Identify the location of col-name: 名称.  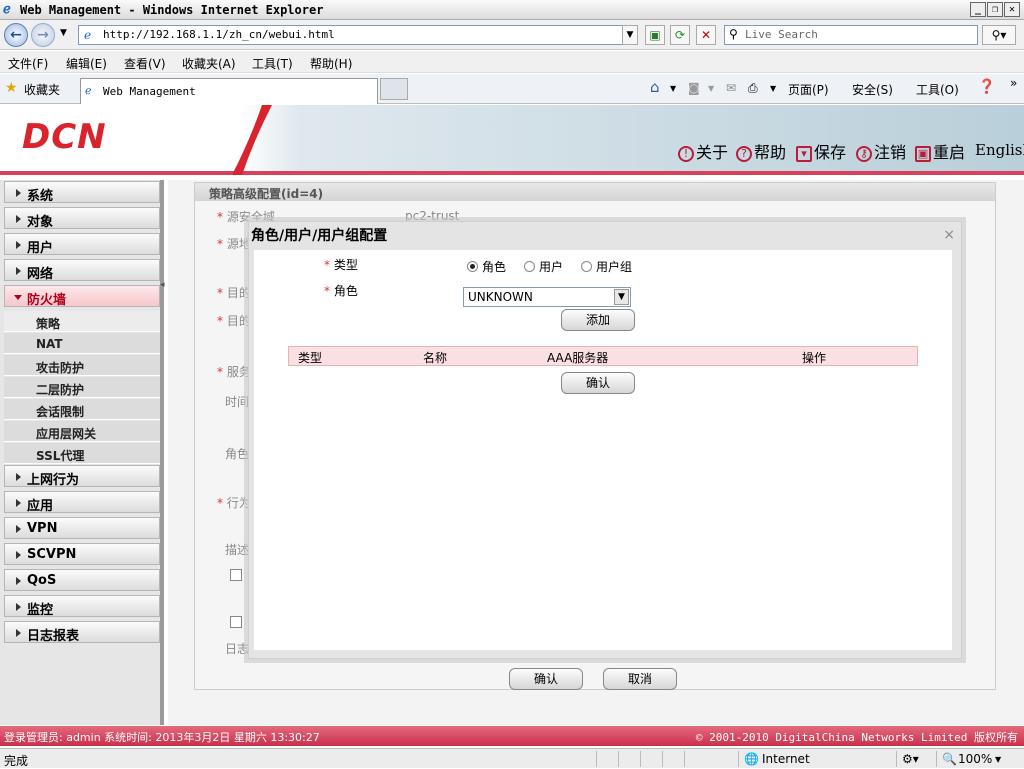
(435, 358).